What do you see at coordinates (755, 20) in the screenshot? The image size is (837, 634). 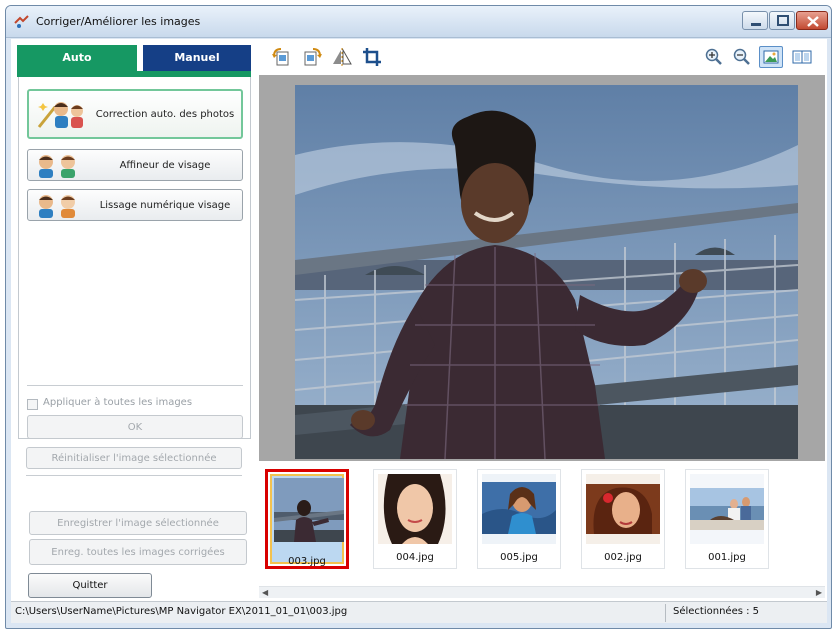 I see `minimize-button` at bounding box center [755, 20].